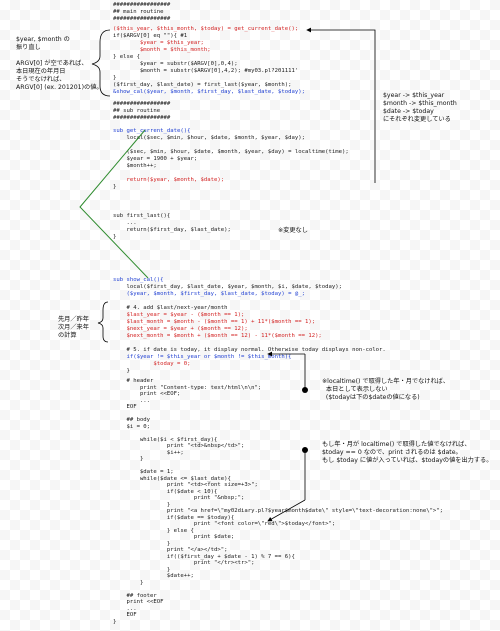 The image size is (500, 631). I want to click on arrow-to-get-current-date, so click(341, 105).